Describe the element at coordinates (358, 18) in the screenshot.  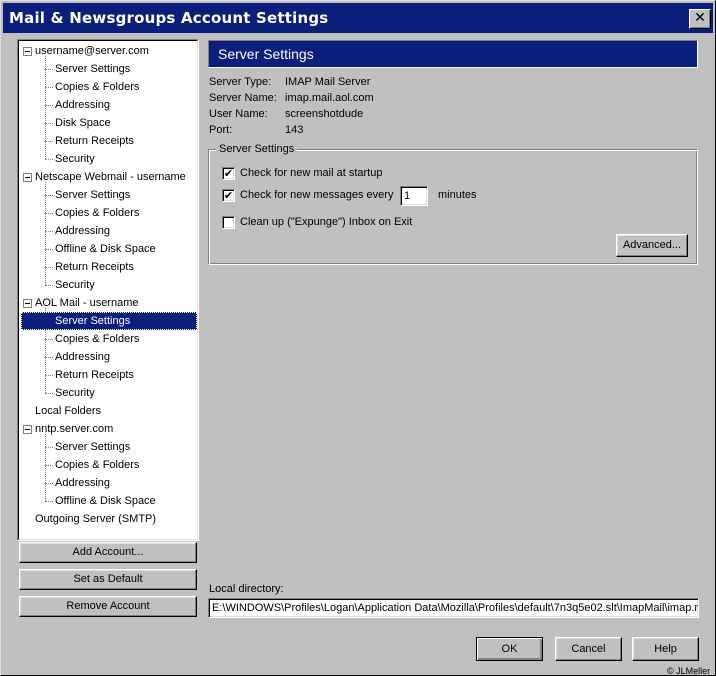
I see `title-bar: Mail & Newsgroups Account Settings ✕` at that location.